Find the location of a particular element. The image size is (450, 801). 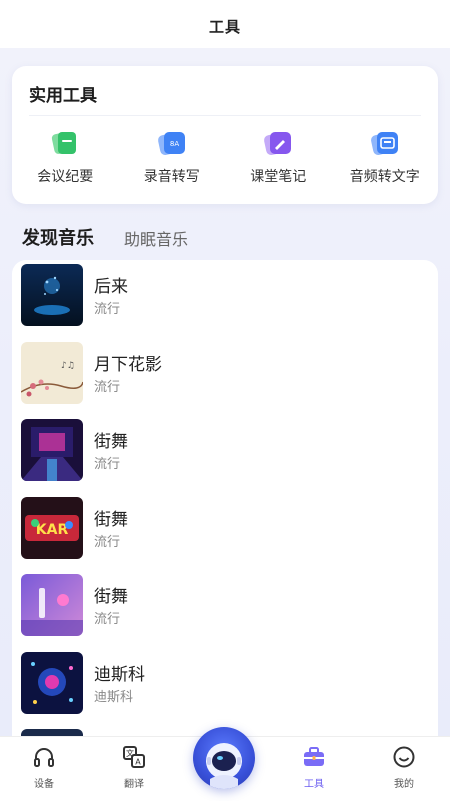

tabbar-label: 我的 is located at coordinates (404, 784).